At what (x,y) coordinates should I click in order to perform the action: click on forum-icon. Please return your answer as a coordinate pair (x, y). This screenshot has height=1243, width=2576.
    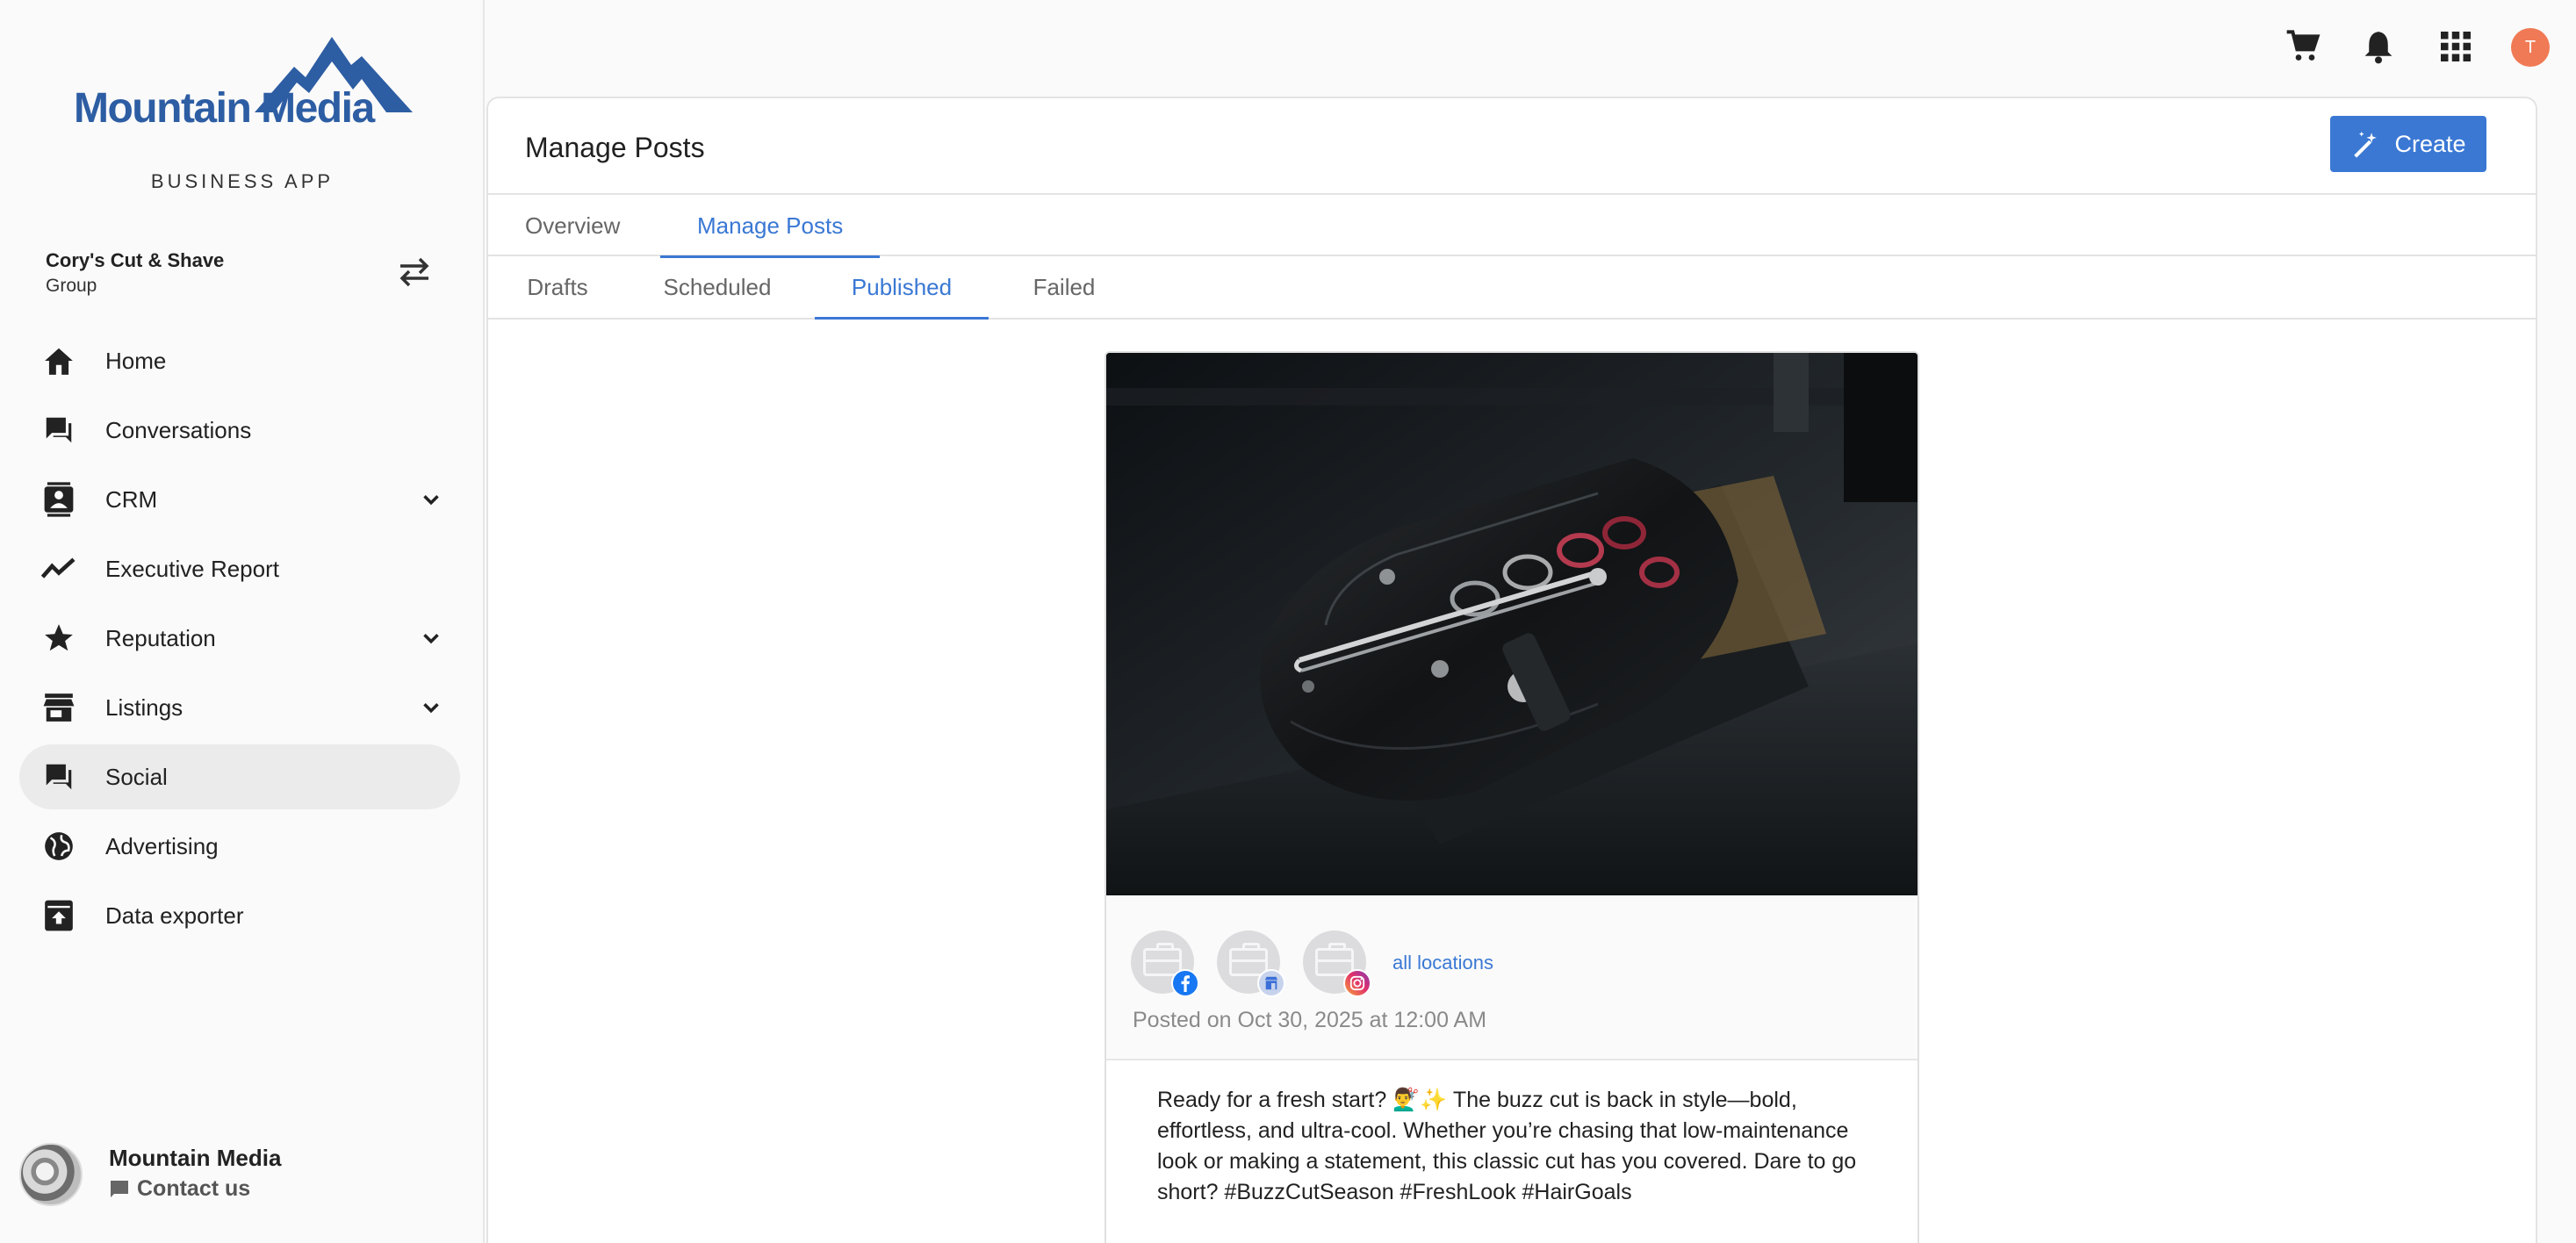
    Looking at the image, I should click on (58, 776).